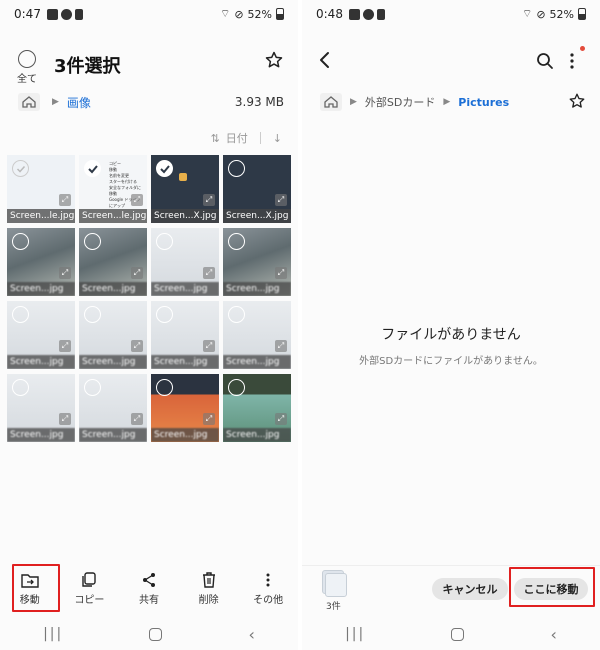  I want to click on breadcrumb-arrow-icon: ▶, so click(55, 102).